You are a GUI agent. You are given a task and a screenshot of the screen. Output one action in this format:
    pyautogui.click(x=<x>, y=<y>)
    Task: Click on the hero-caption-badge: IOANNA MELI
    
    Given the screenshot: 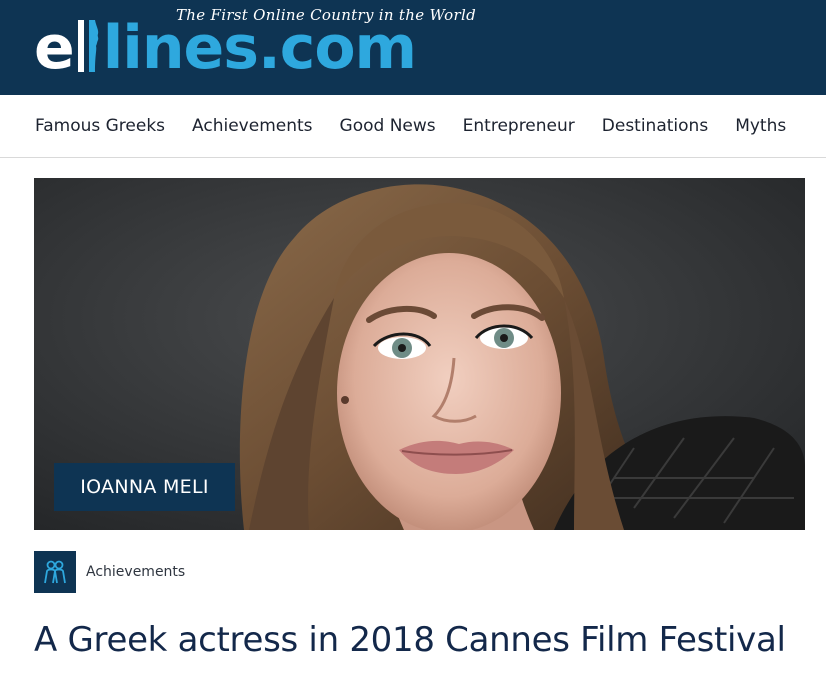 What is the action you would take?
    pyautogui.click(x=144, y=487)
    